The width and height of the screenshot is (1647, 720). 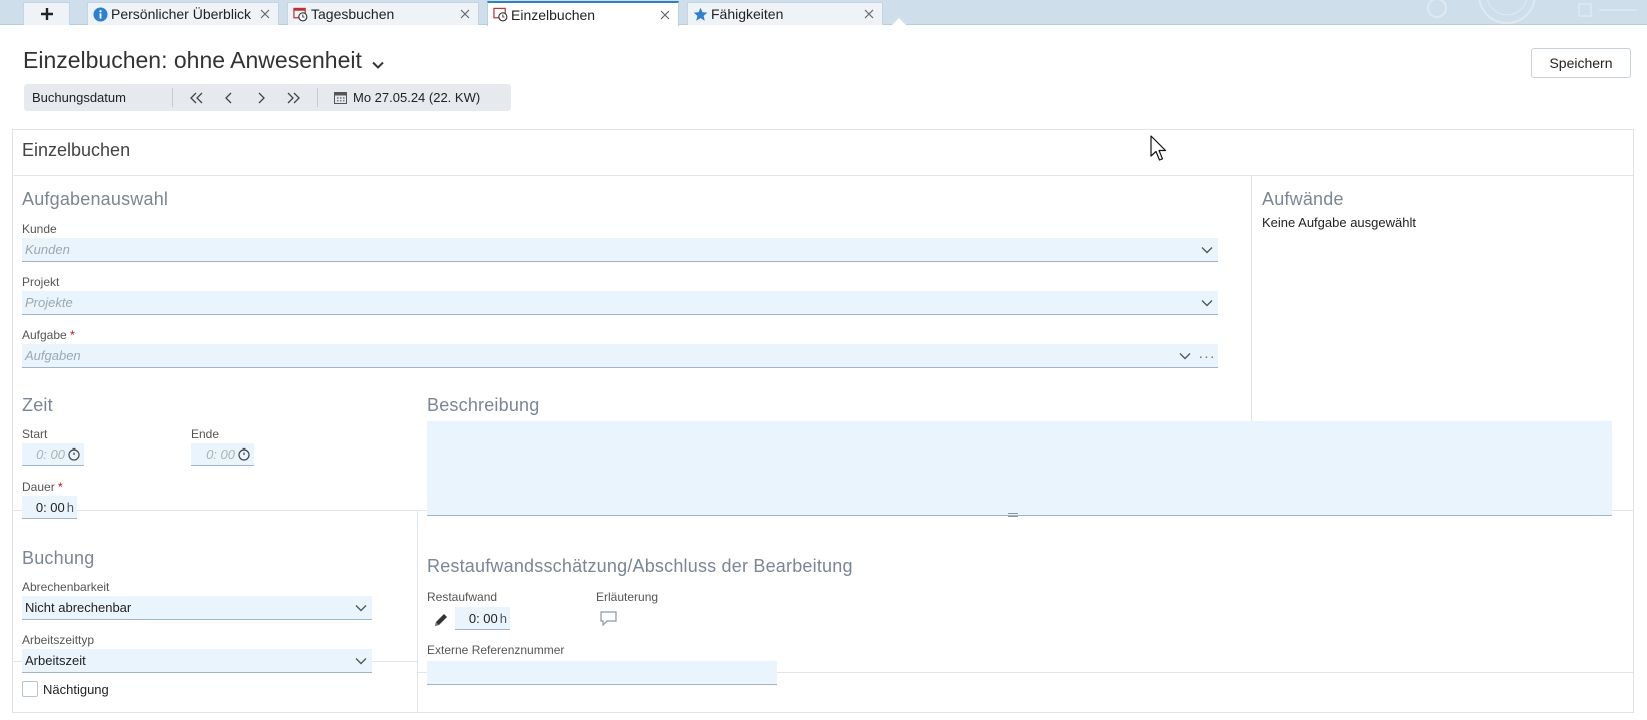 I want to click on start-time-input: 0: 00, so click(x=53, y=454).